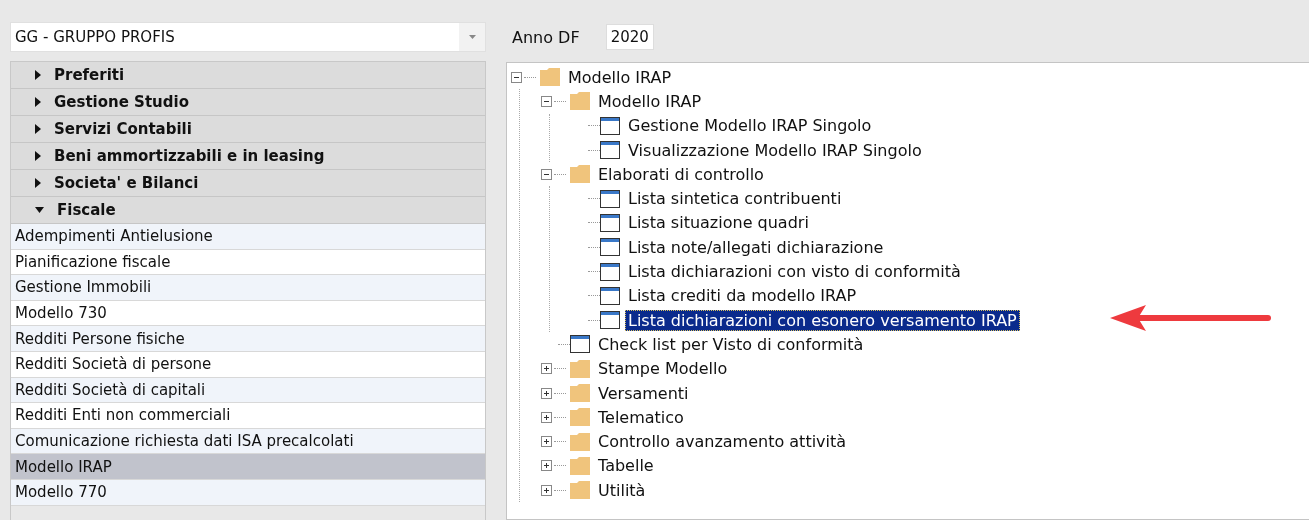  What do you see at coordinates (248, 75) in the screenshot?
I see `section-header: Preferiti` at bounding box center [248, 75].